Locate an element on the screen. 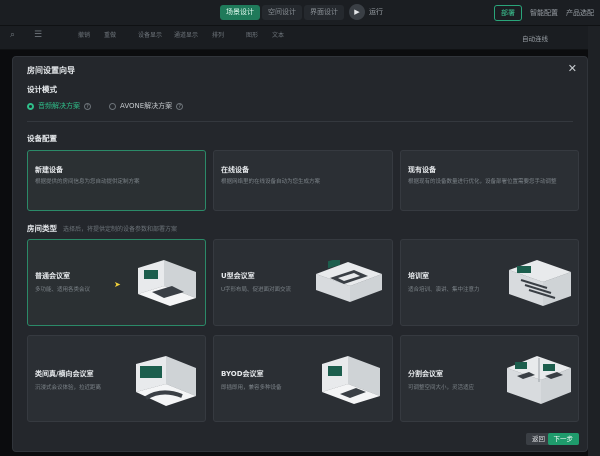  search-icon: ⌕ is located at coordinates (12, 35).